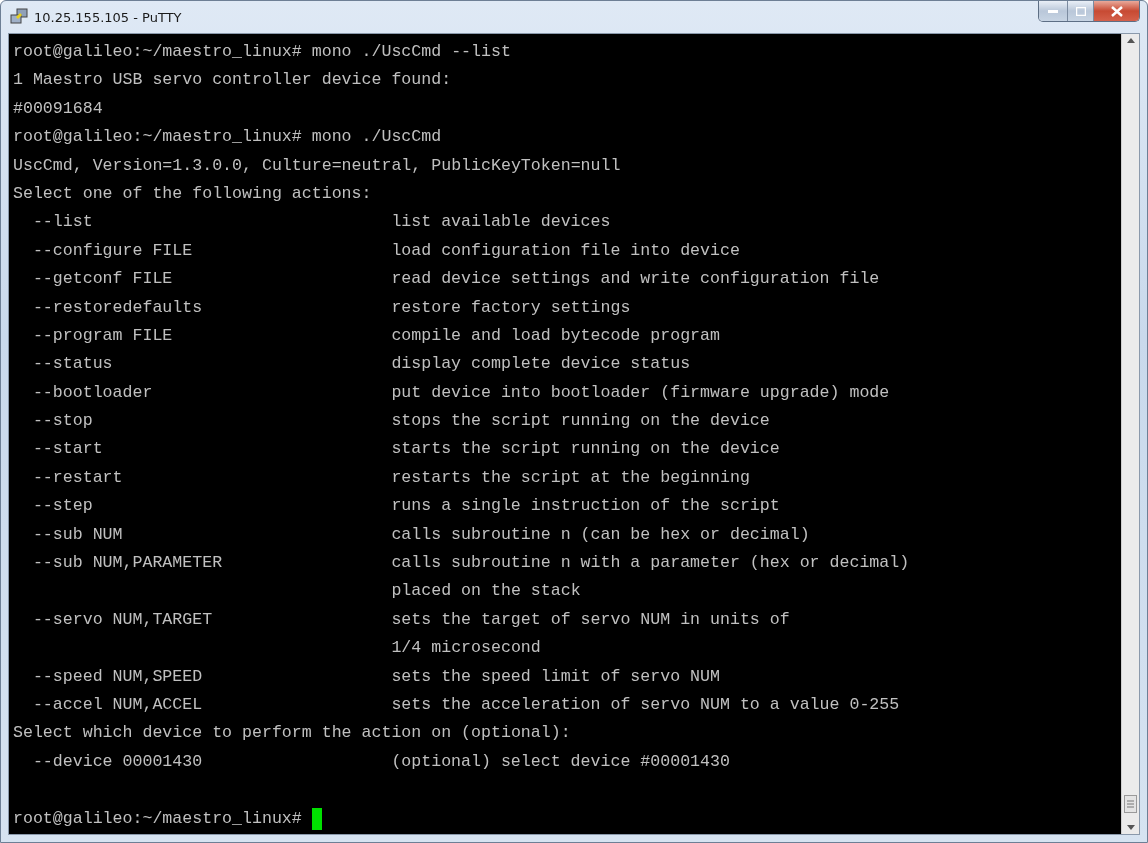 Image resolution: width=1148 pixels, height=843 pixels. What do you see at coordinates (570, 477) in the screenshot?
I see `option-description: restarts the script at the beginning` at bounding box center [570, 477].